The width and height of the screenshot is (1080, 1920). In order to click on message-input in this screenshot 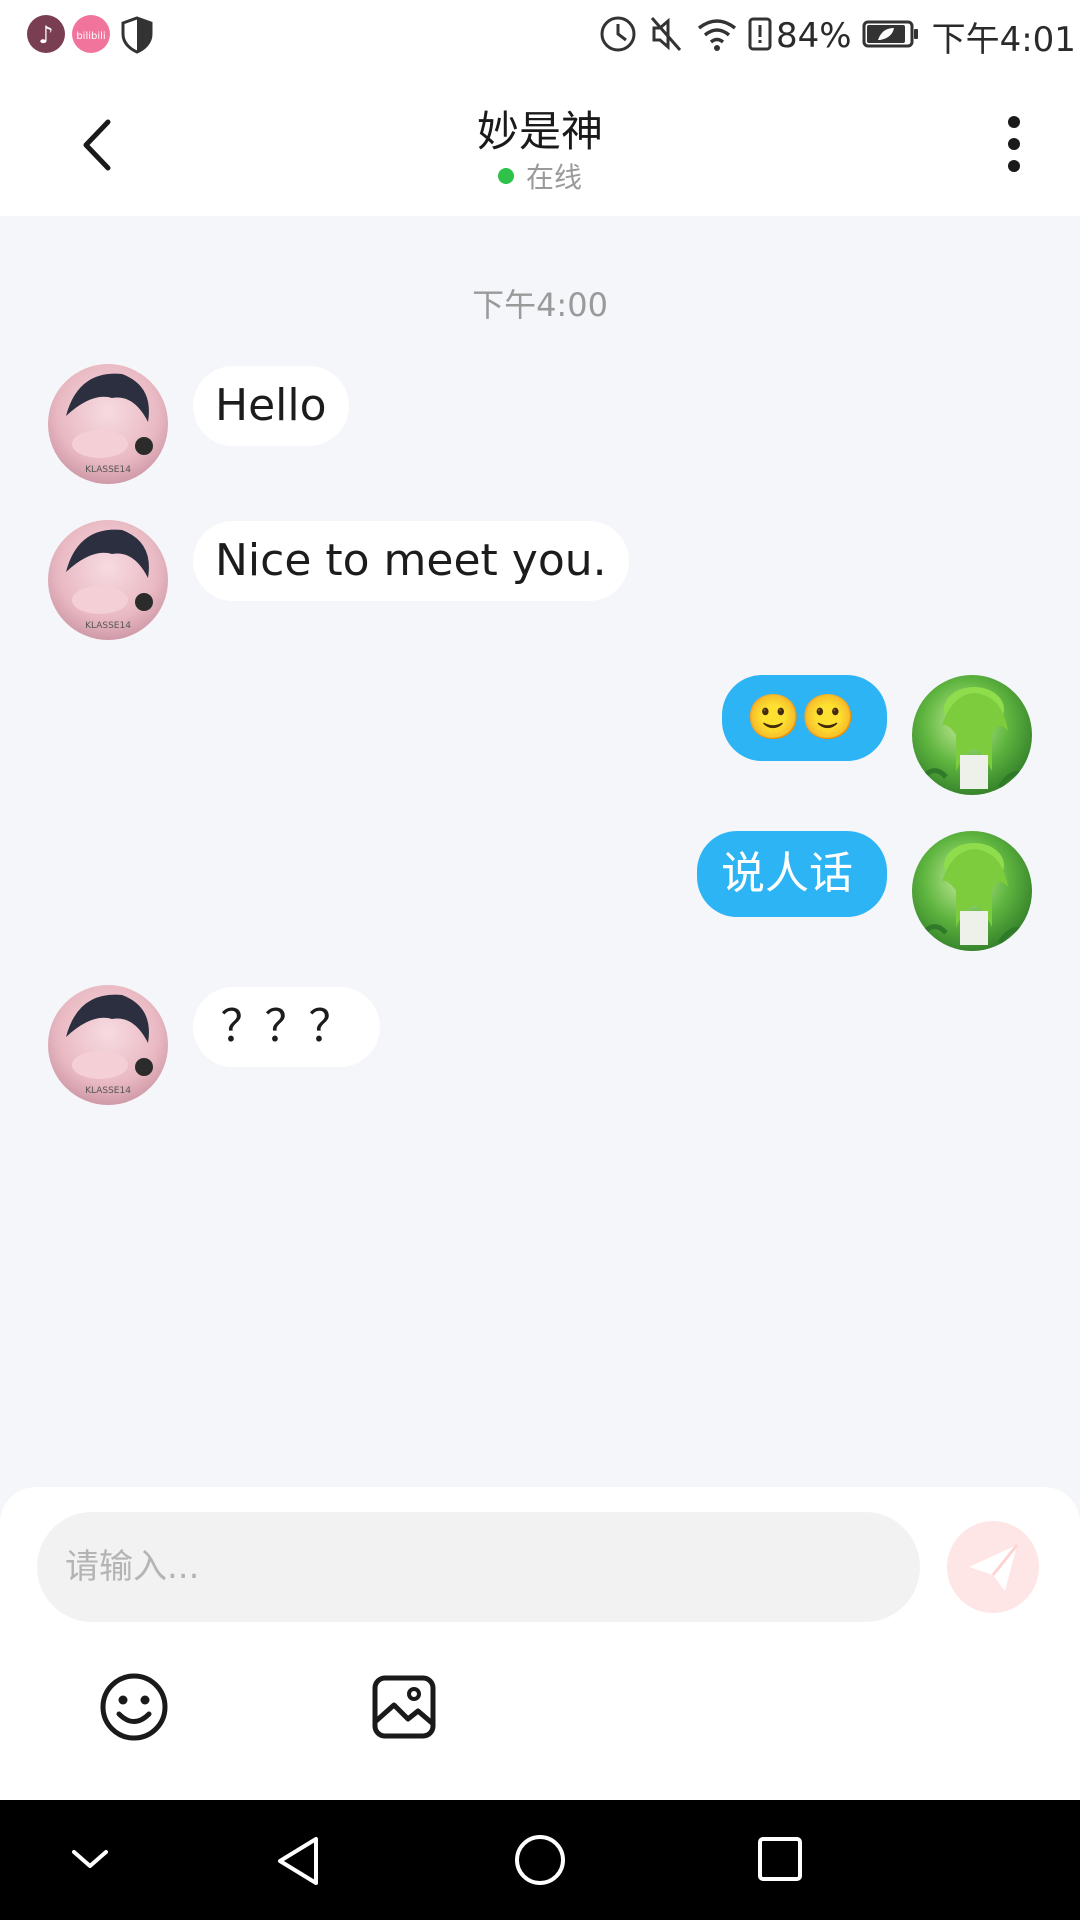, I will do `click(478, 1567)`.